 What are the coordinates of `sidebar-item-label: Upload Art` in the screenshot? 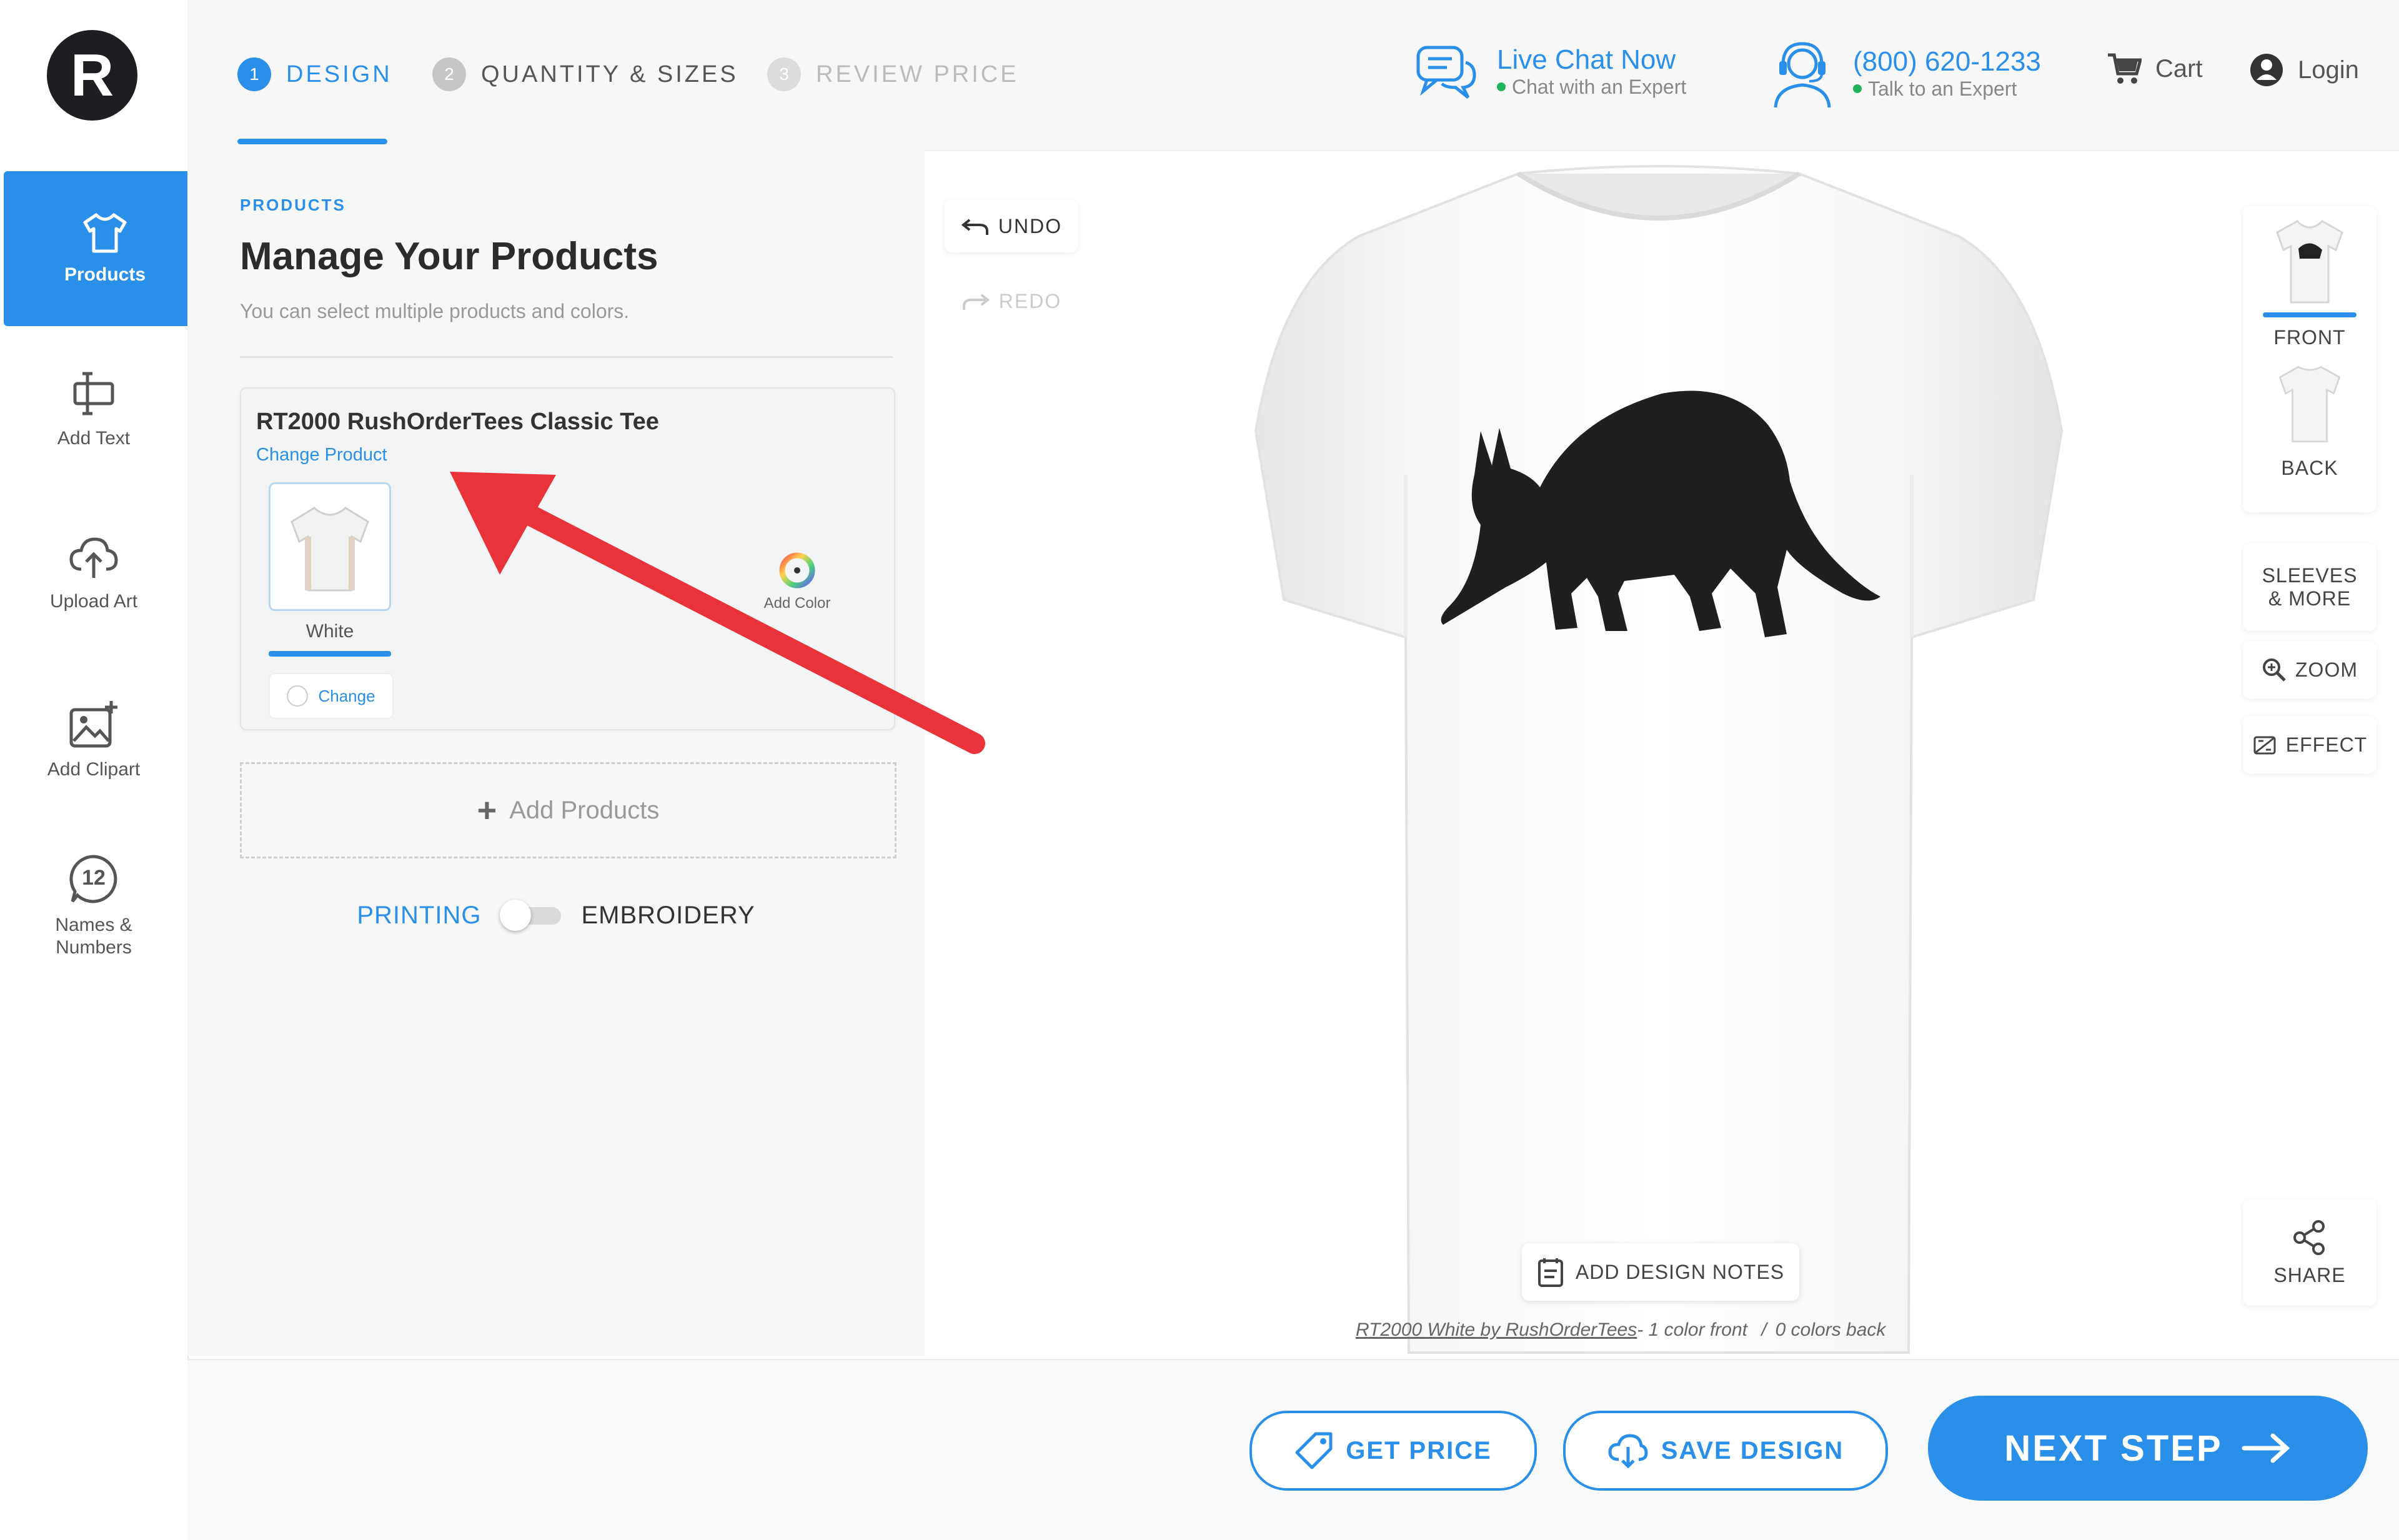 It's located at (94, 601).